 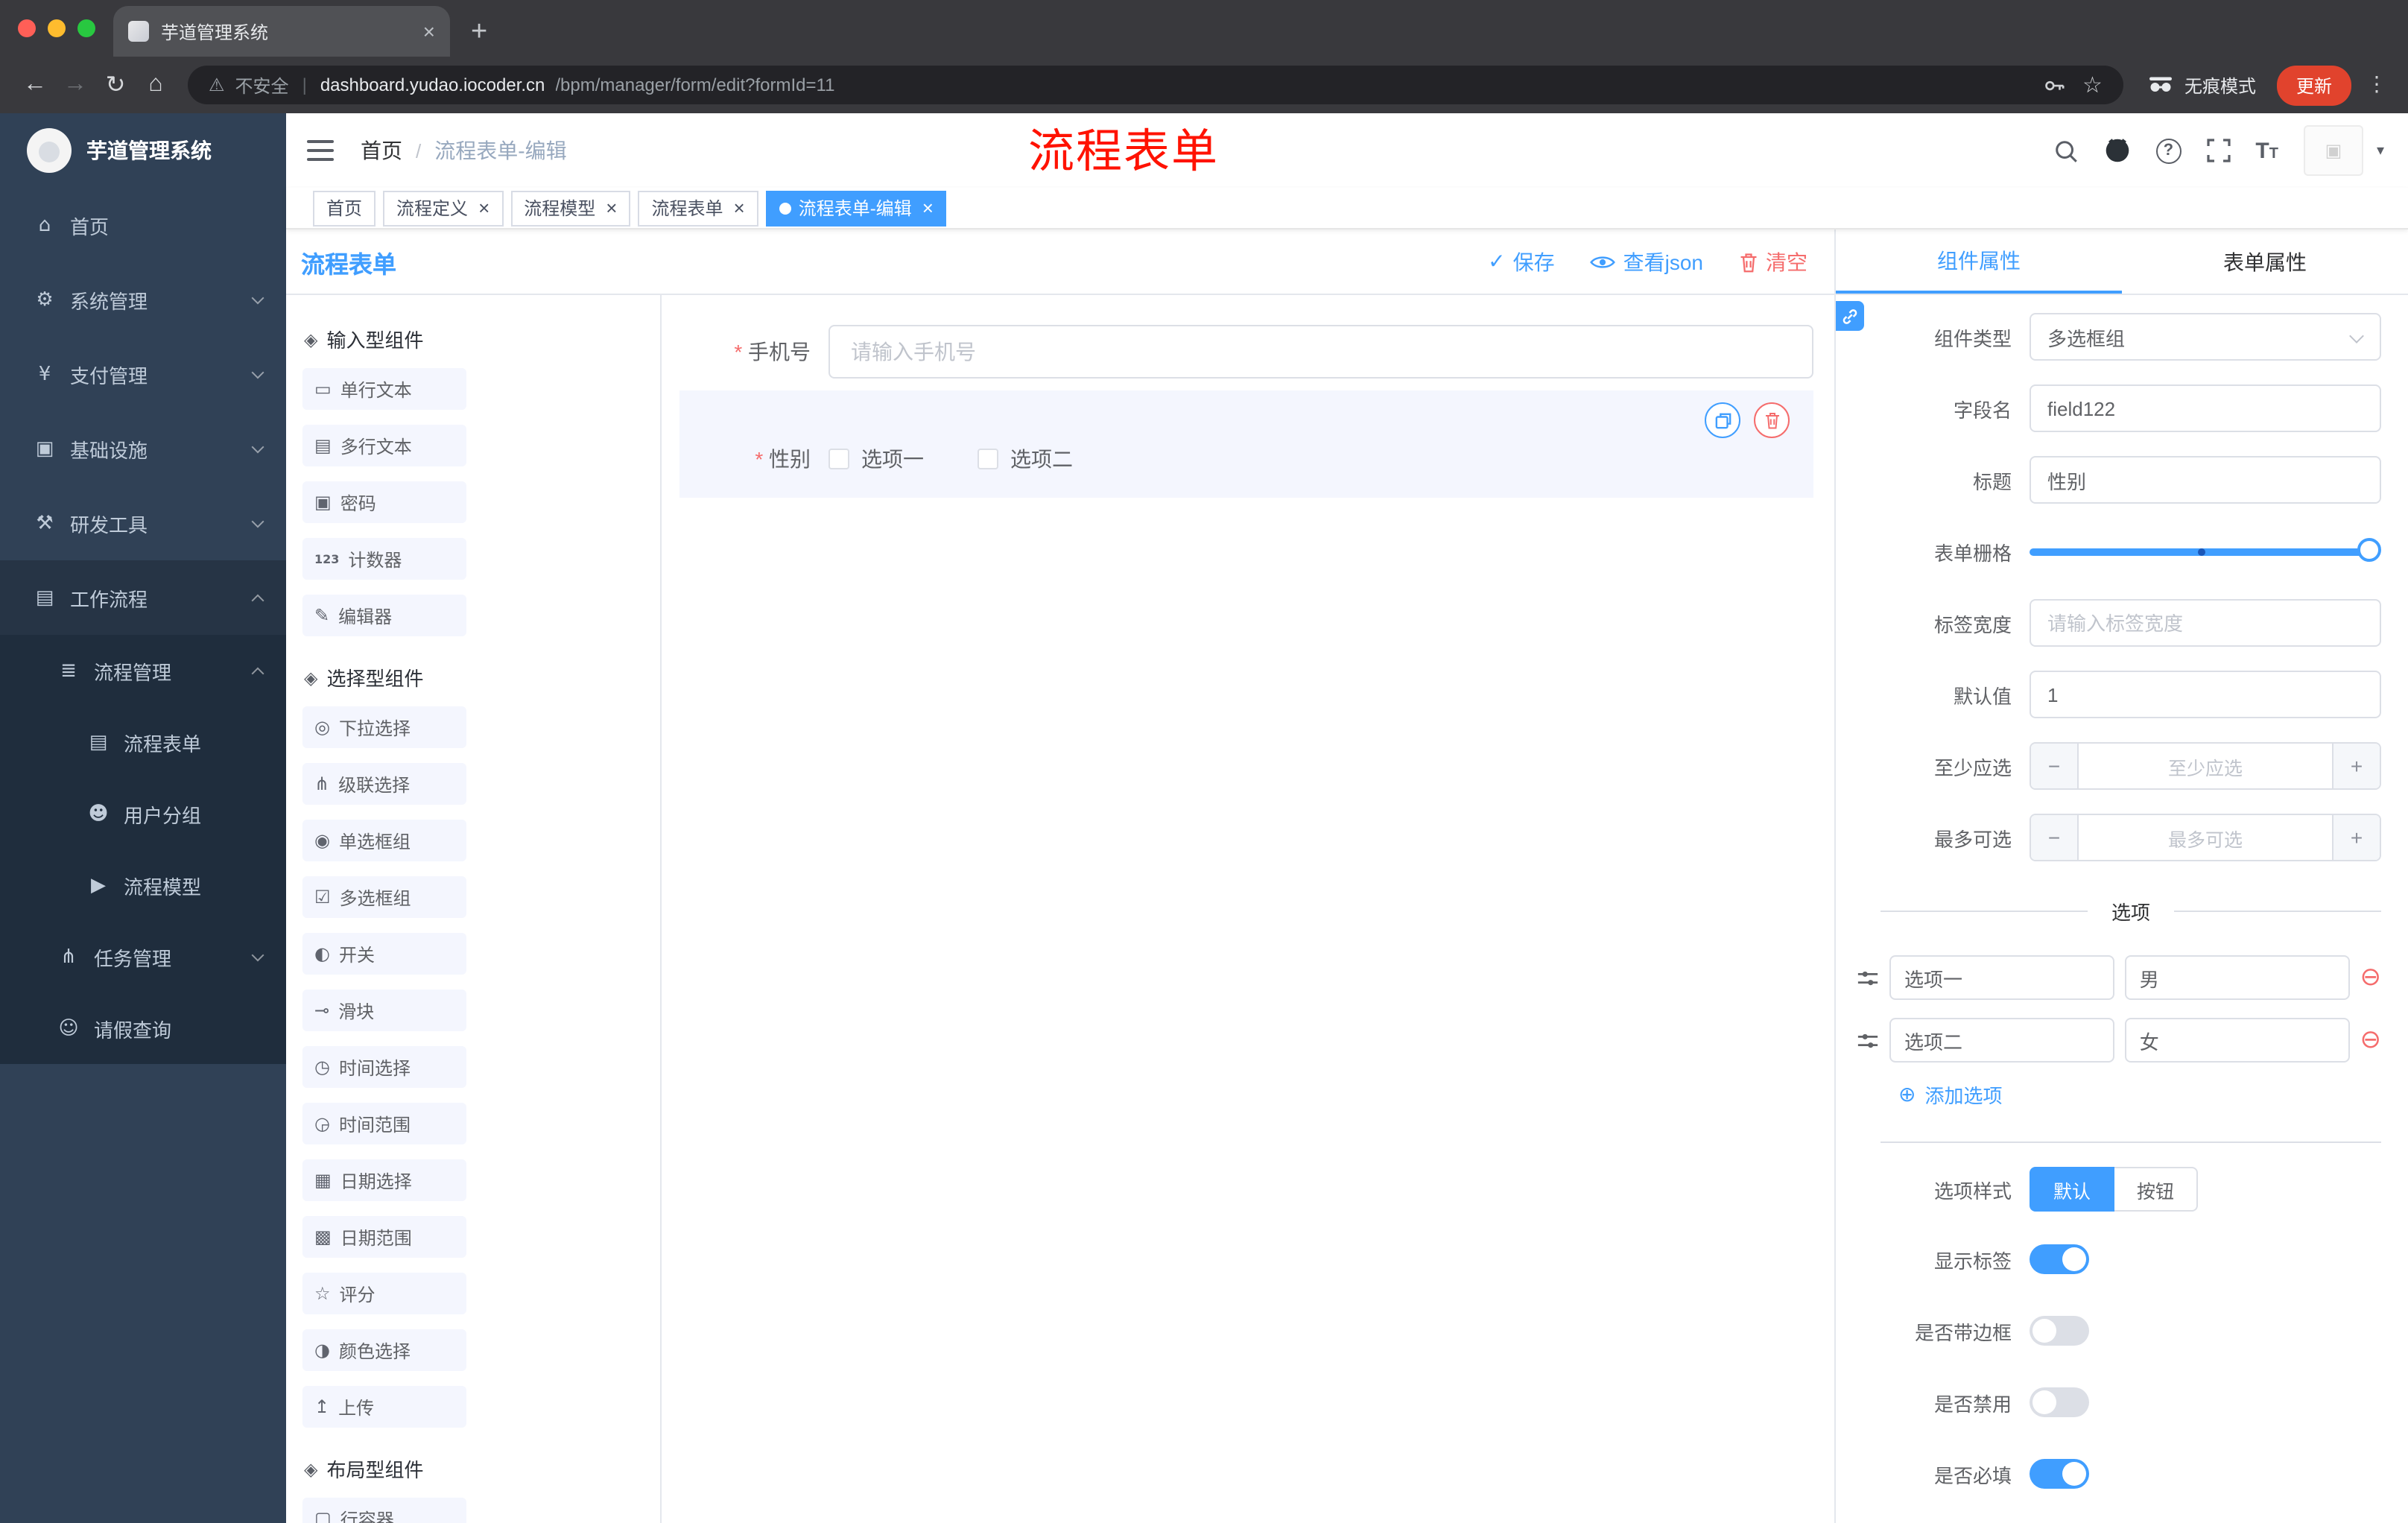 I want to click on tag-首页: 首页, so click(x=344, y=208).